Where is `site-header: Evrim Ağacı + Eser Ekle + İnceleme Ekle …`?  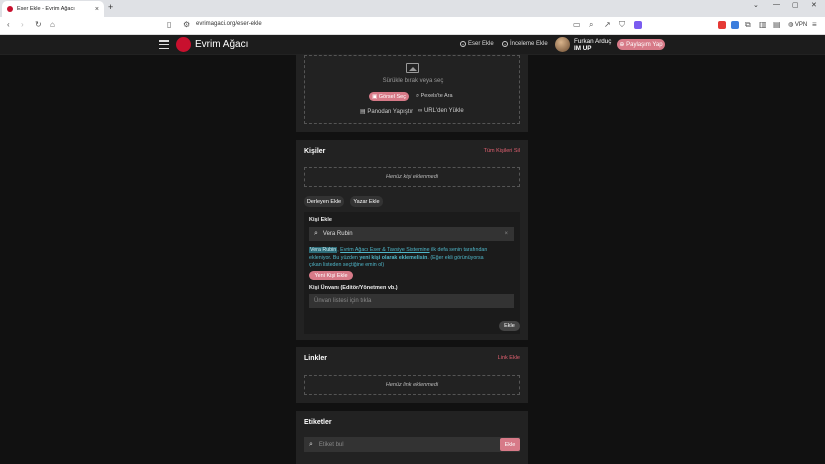 site-header: Evrim Ağacı + Eser Ekle + İnceleme Ekle … is located at coordinates (412, 45).